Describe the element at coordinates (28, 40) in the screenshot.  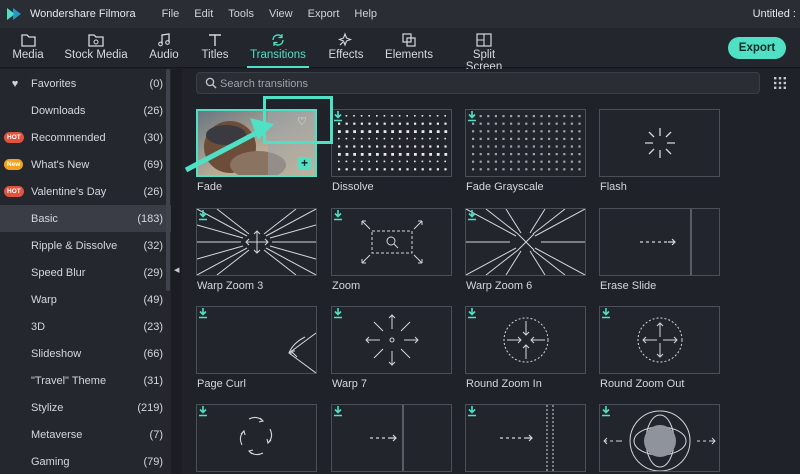
I see `folder-icon` at that location.